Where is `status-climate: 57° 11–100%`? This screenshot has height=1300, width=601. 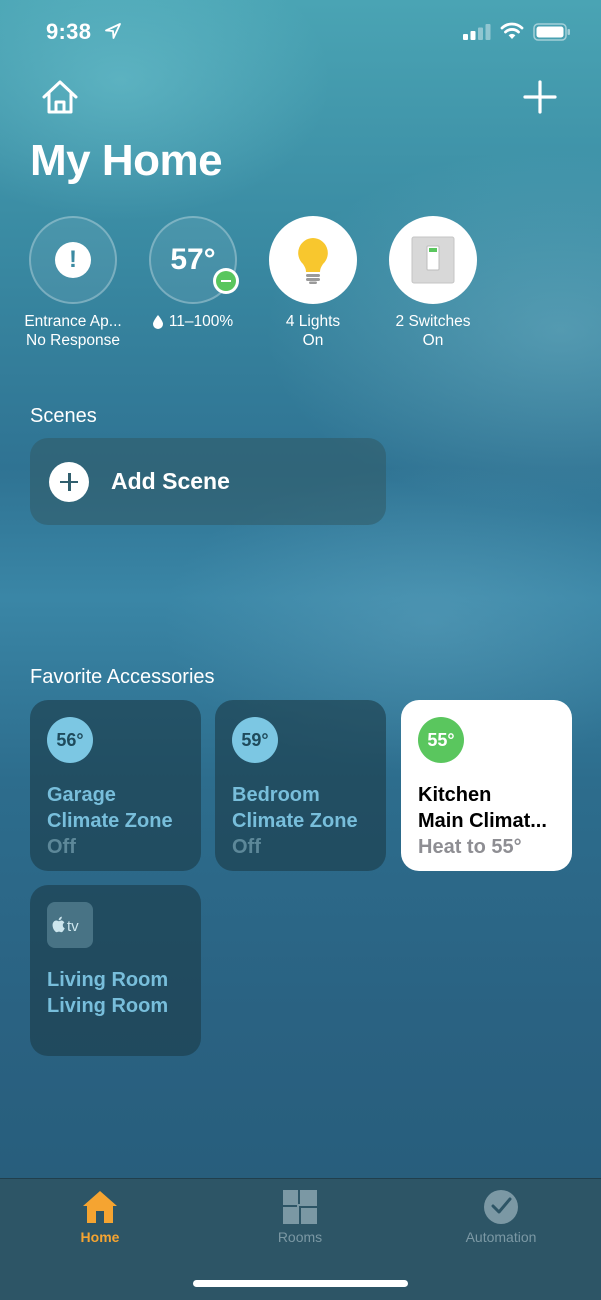 status-climate: 57° 11–100% is located at coordinates (193, 273).